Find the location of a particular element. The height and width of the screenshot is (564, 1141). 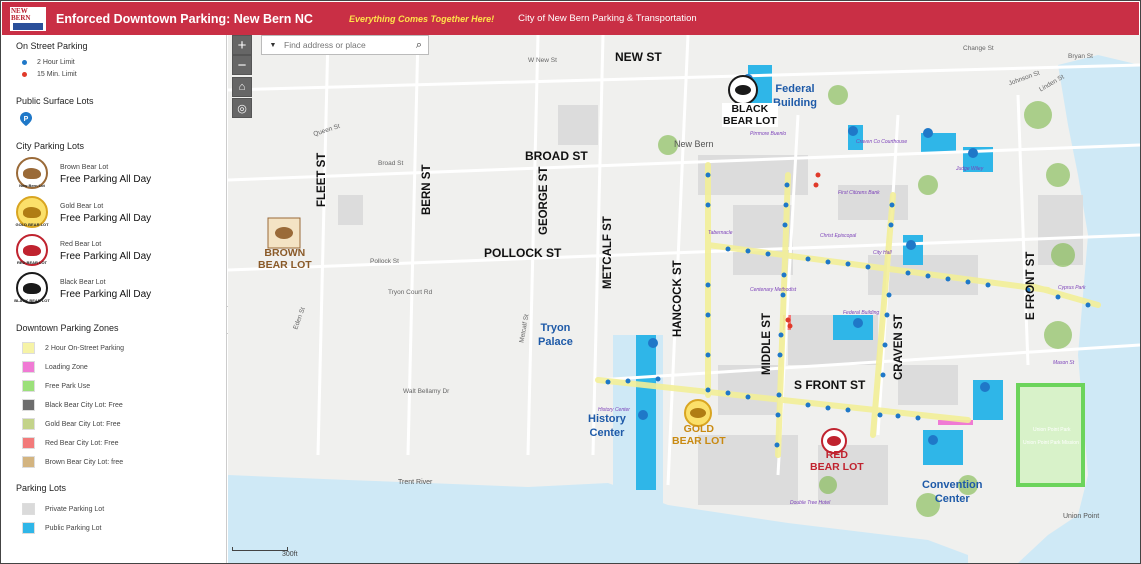

zoom-in-button: + is located at coordinates (242, 45).